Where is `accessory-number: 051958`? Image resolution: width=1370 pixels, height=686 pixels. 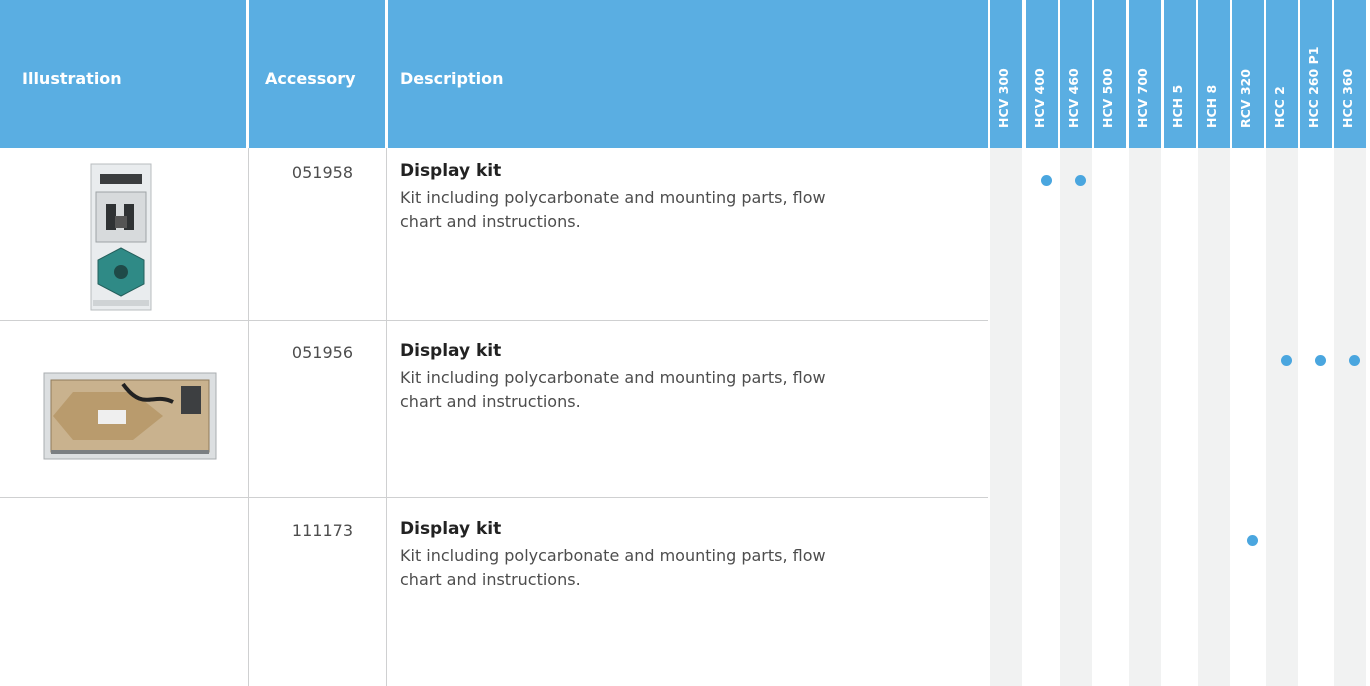
accessory-number: 051958 is located at coordinates (322, 172).